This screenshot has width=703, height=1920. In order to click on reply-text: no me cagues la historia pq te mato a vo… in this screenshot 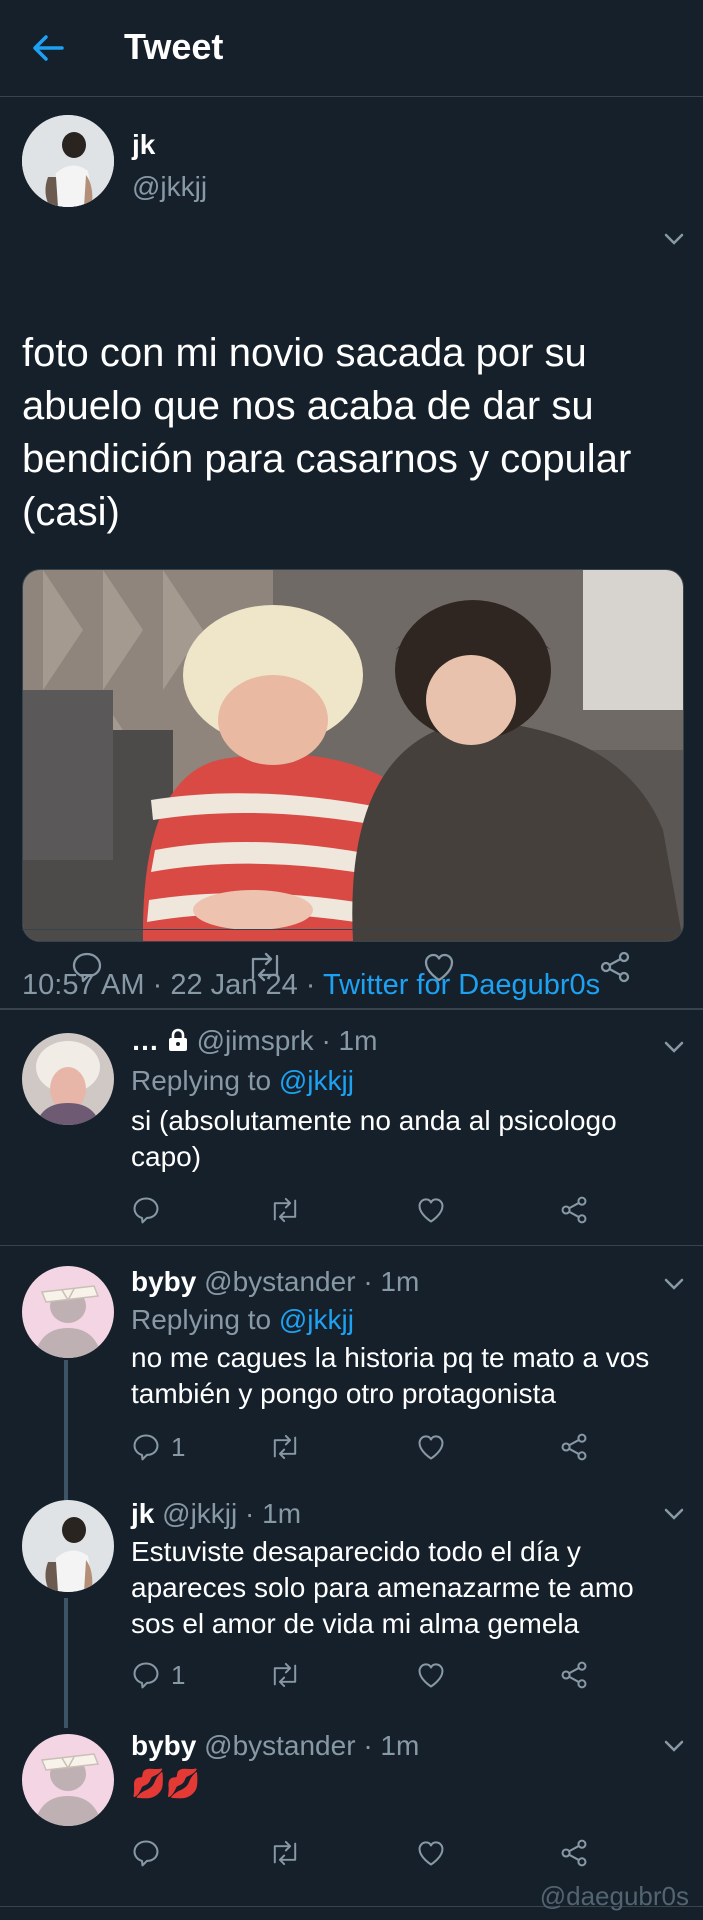, I will do `click(390, 1375)`.